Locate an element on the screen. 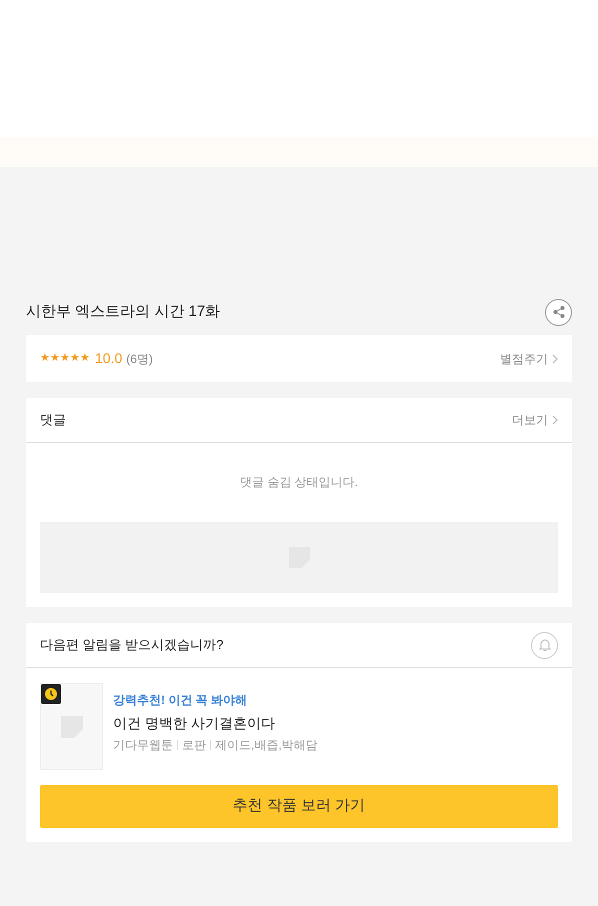  recommendation-tag: 강력추천! 이건 꼭 봐야해 is located at coordinates (215, 700).